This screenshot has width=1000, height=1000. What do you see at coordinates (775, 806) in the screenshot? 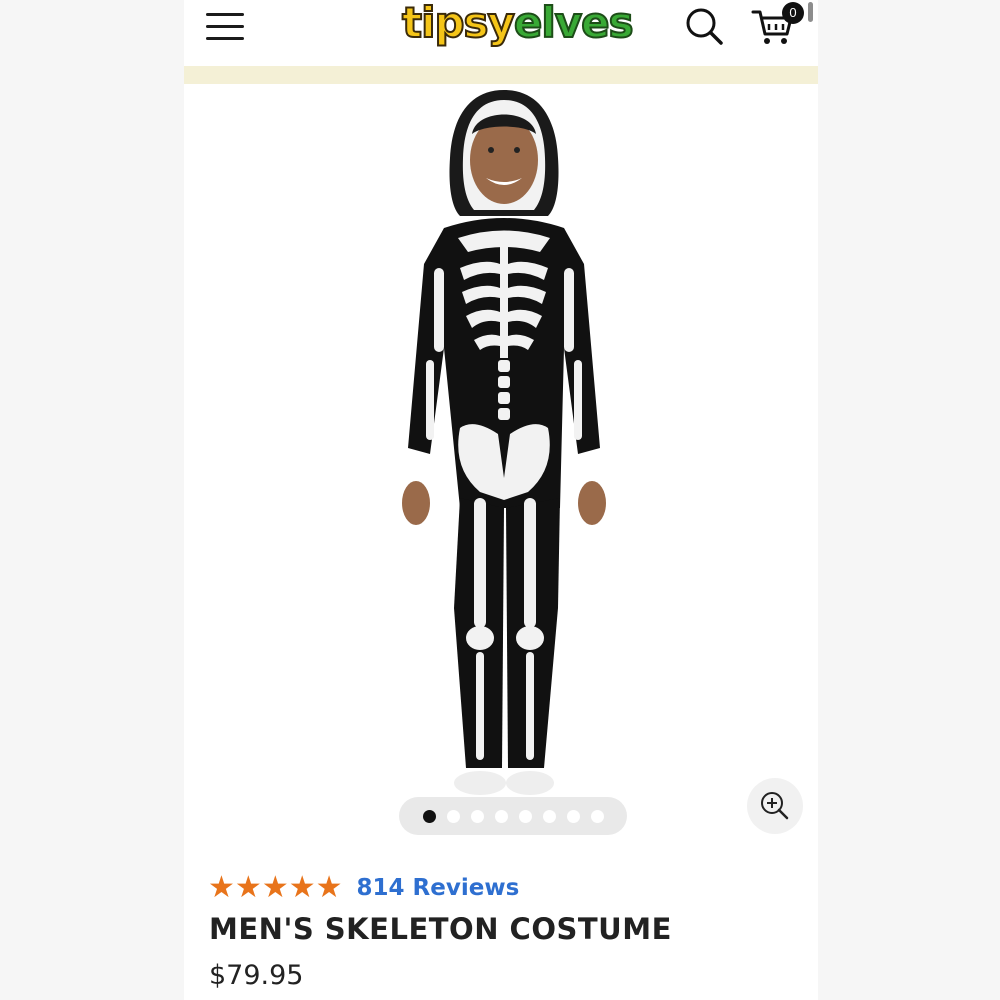
I see `zoom-in-icon` at bounding box center [775, 806].